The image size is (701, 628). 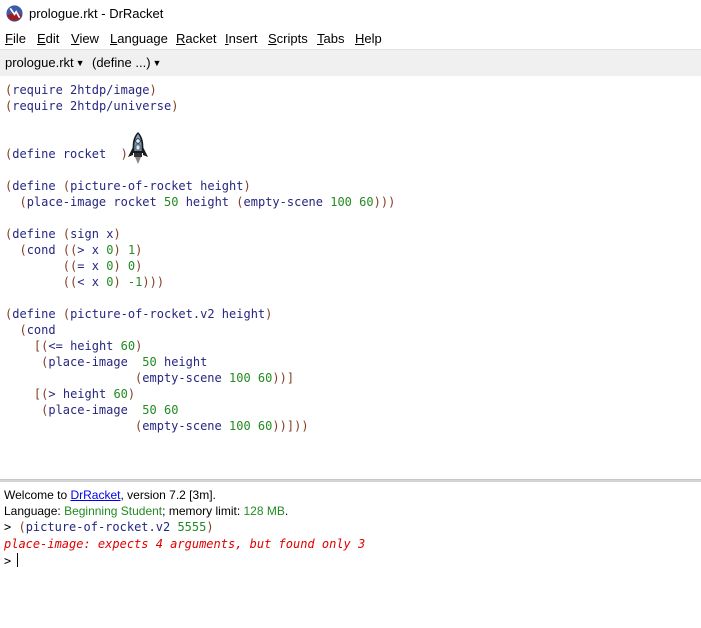 I want to click on code-line: ((< x 0) -1))), so click(x=84, y=282).